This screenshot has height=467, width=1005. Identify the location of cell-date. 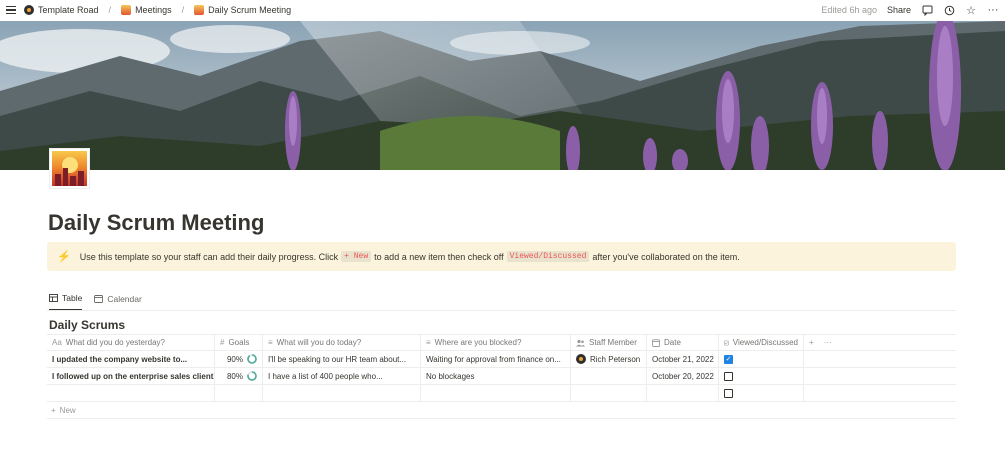
(683, 393).